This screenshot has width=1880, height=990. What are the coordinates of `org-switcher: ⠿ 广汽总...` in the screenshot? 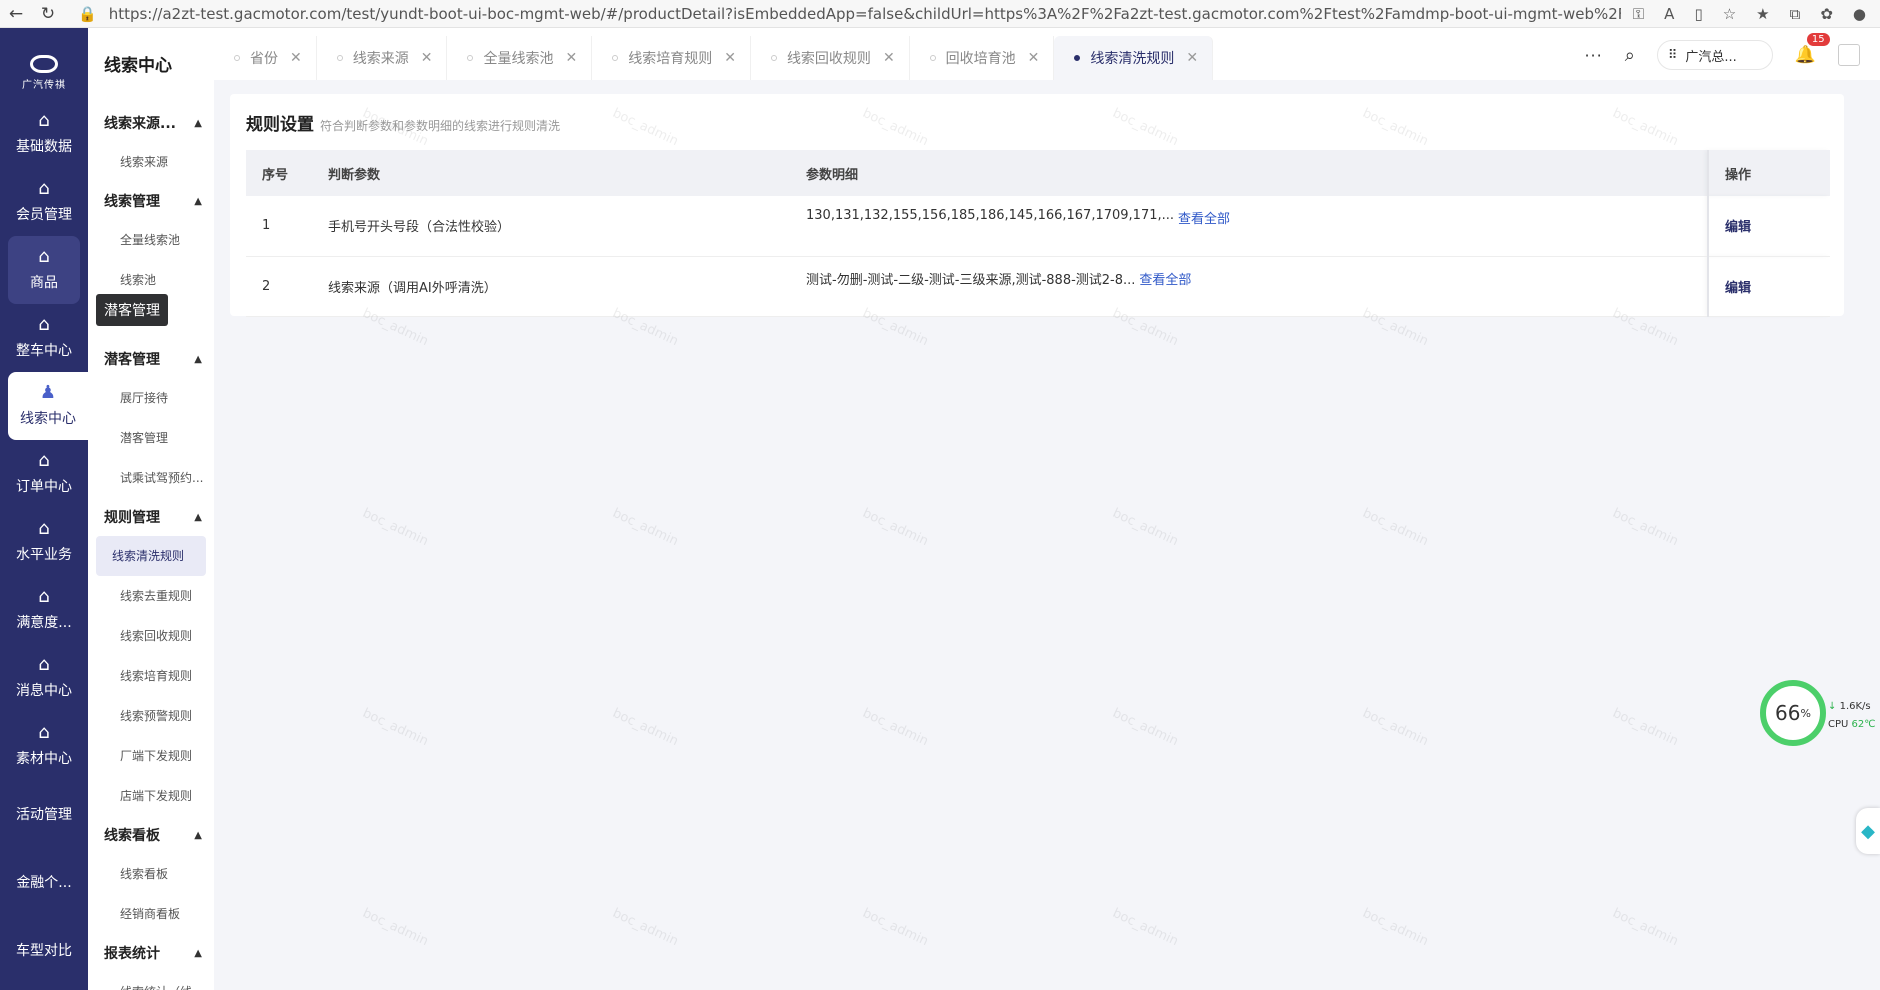 It's located at (1714, 55).